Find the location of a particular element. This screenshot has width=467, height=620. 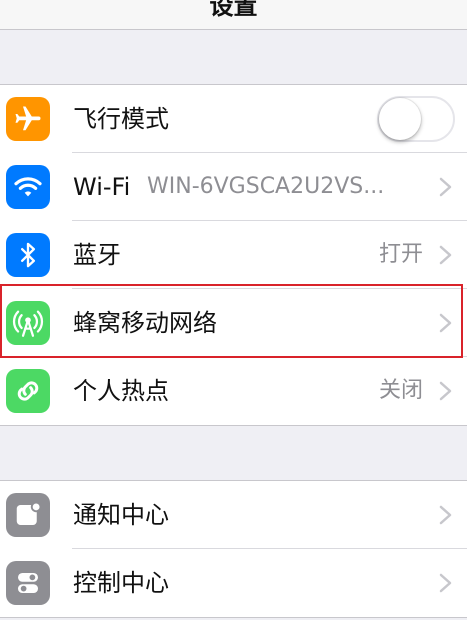

wifi-icon is located at coordinates (28, 187).